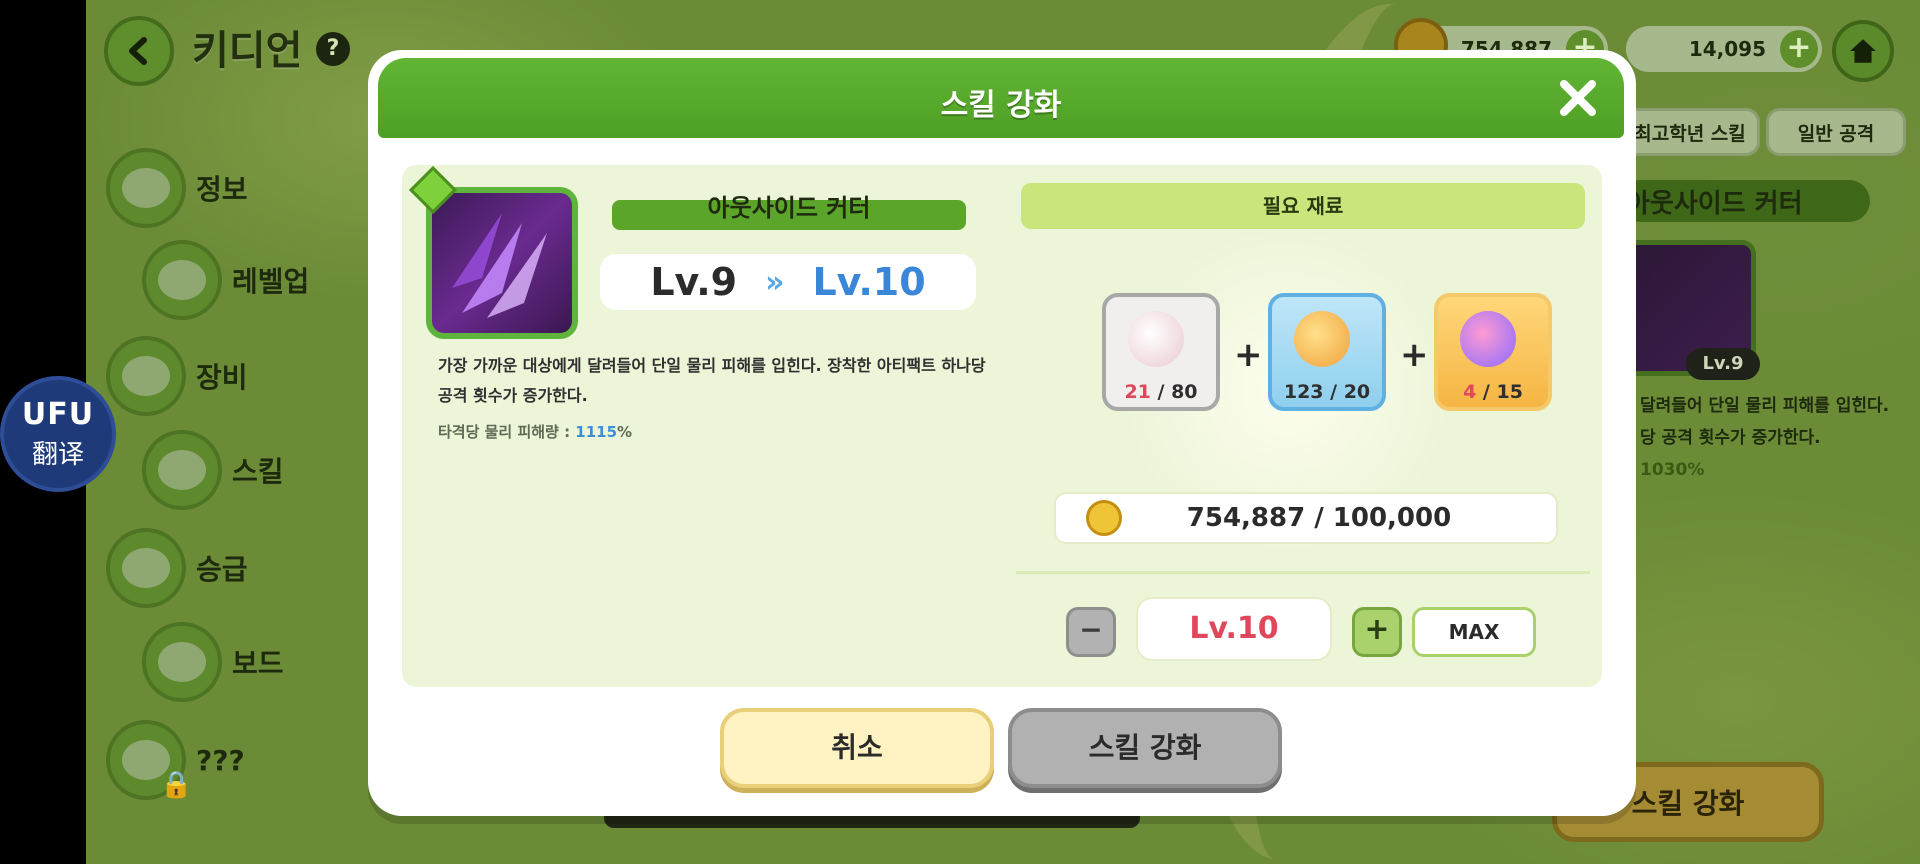  I want to click on help-icon: ?, so click(333, 49).